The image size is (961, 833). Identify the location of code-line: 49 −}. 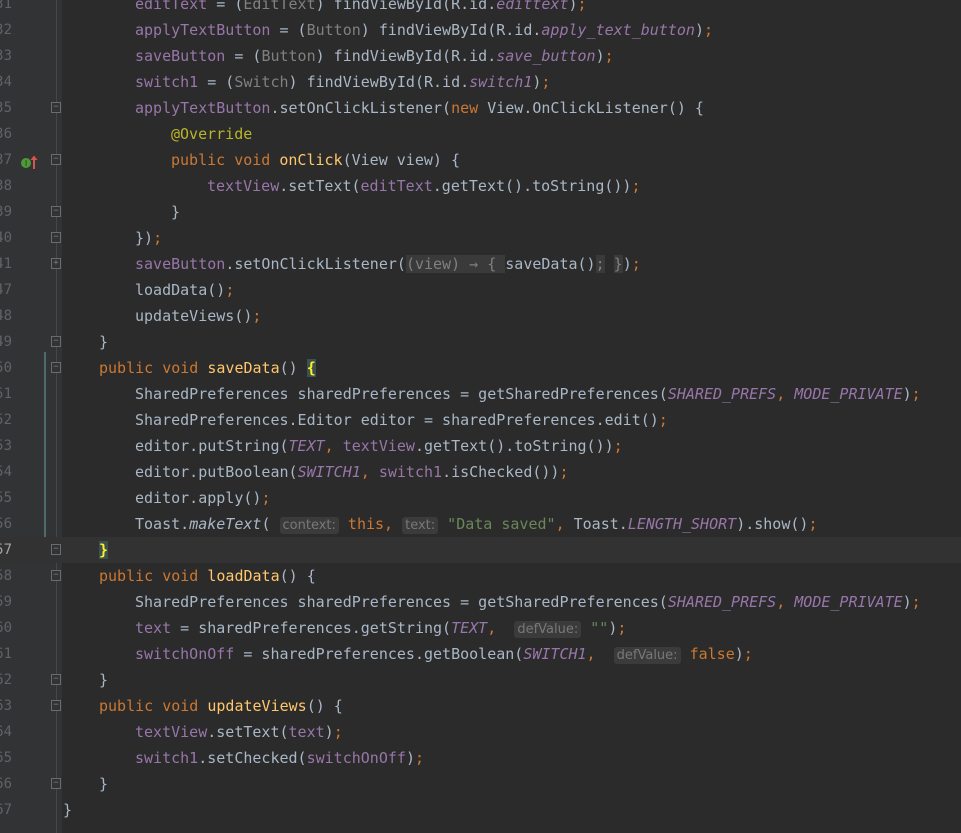
(480, 342).